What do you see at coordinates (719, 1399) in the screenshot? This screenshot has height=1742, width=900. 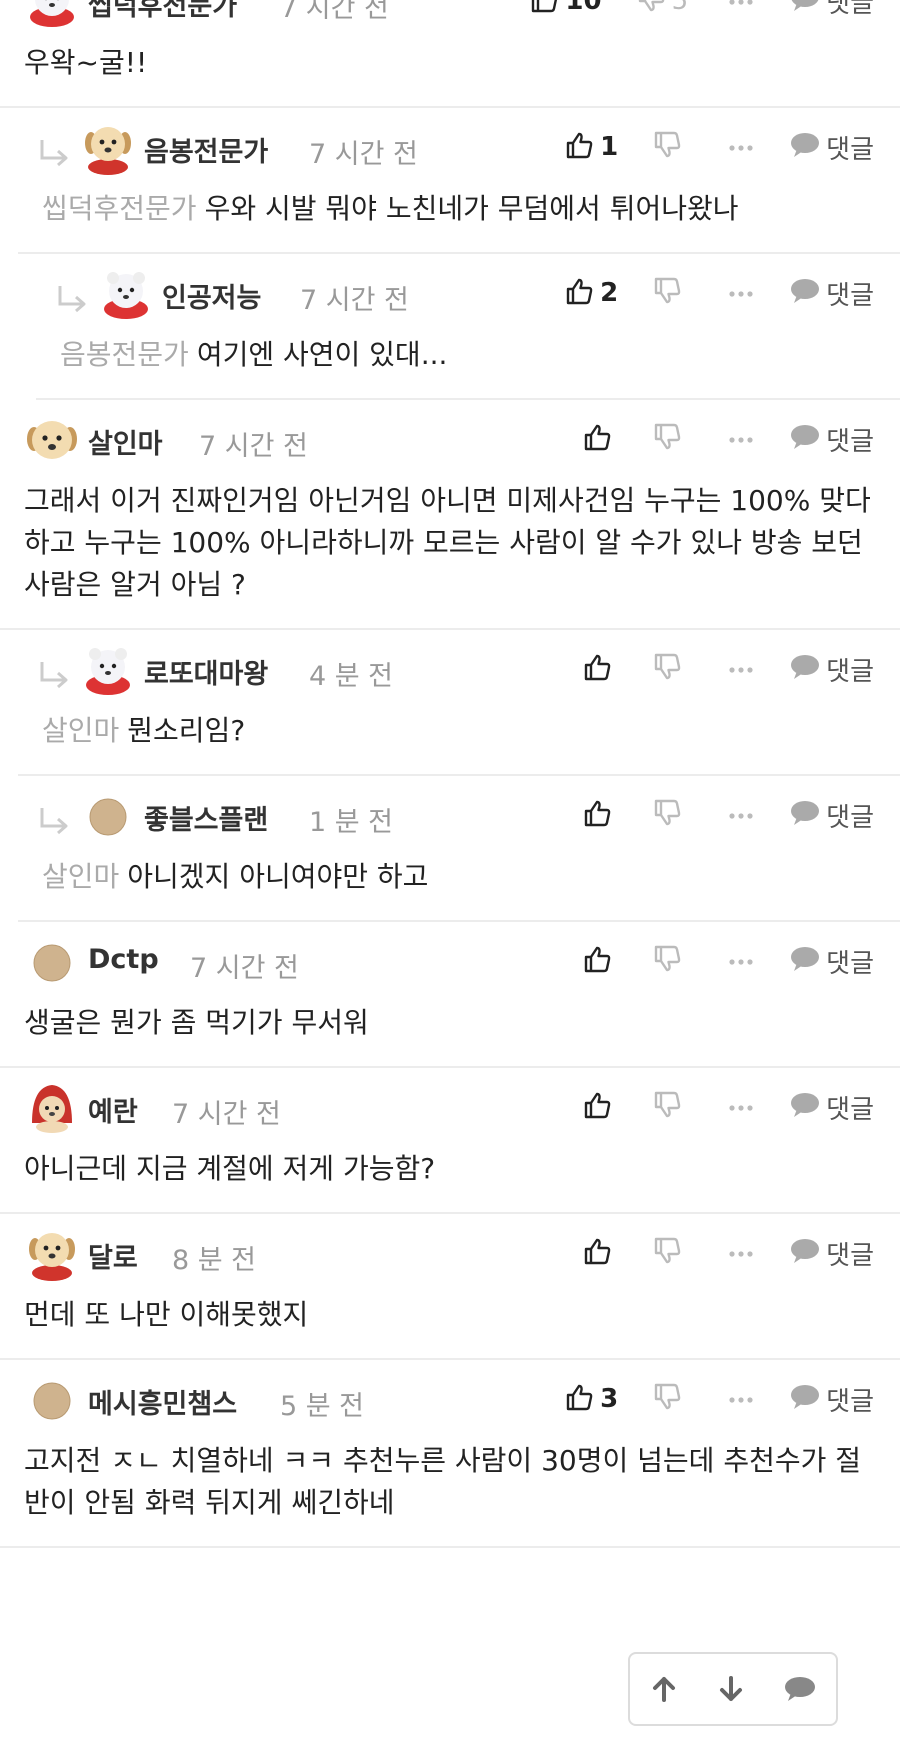 I see `comment-actions: 3 댓글` at bounding box center [719, 1399].